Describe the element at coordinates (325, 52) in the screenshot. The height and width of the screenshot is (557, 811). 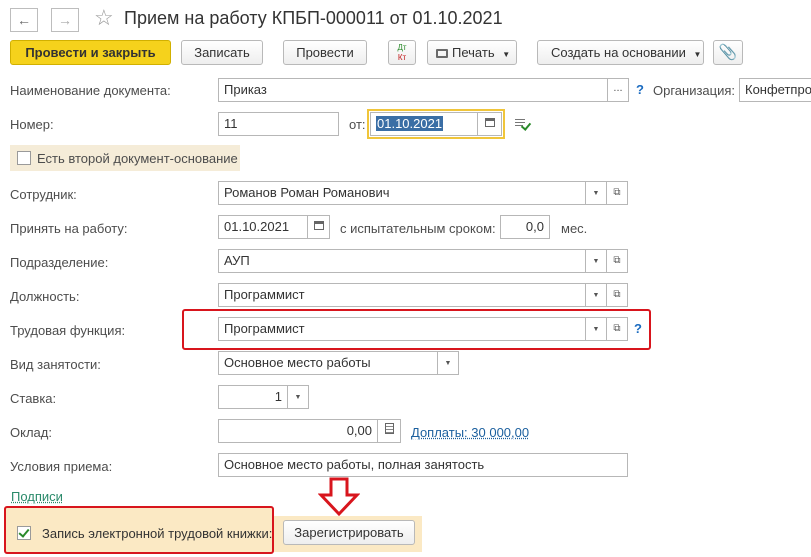
I see `post-button: Провести` at that location.